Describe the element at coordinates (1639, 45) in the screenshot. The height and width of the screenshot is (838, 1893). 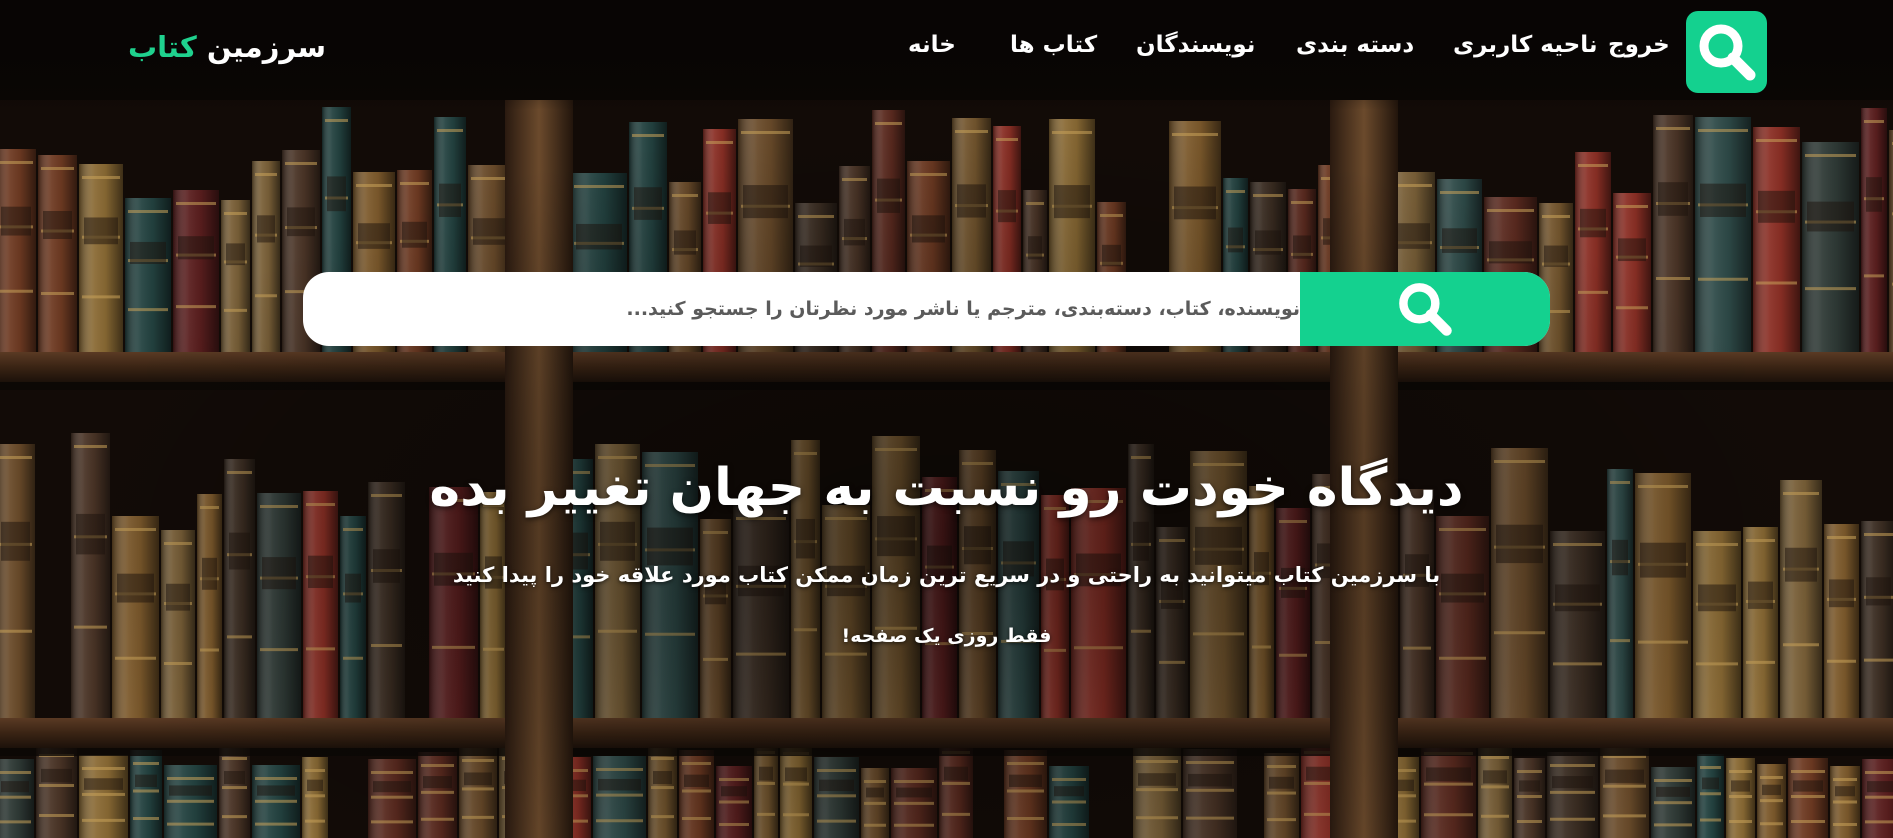
I see `nav-link-logout: خروج` at that location.